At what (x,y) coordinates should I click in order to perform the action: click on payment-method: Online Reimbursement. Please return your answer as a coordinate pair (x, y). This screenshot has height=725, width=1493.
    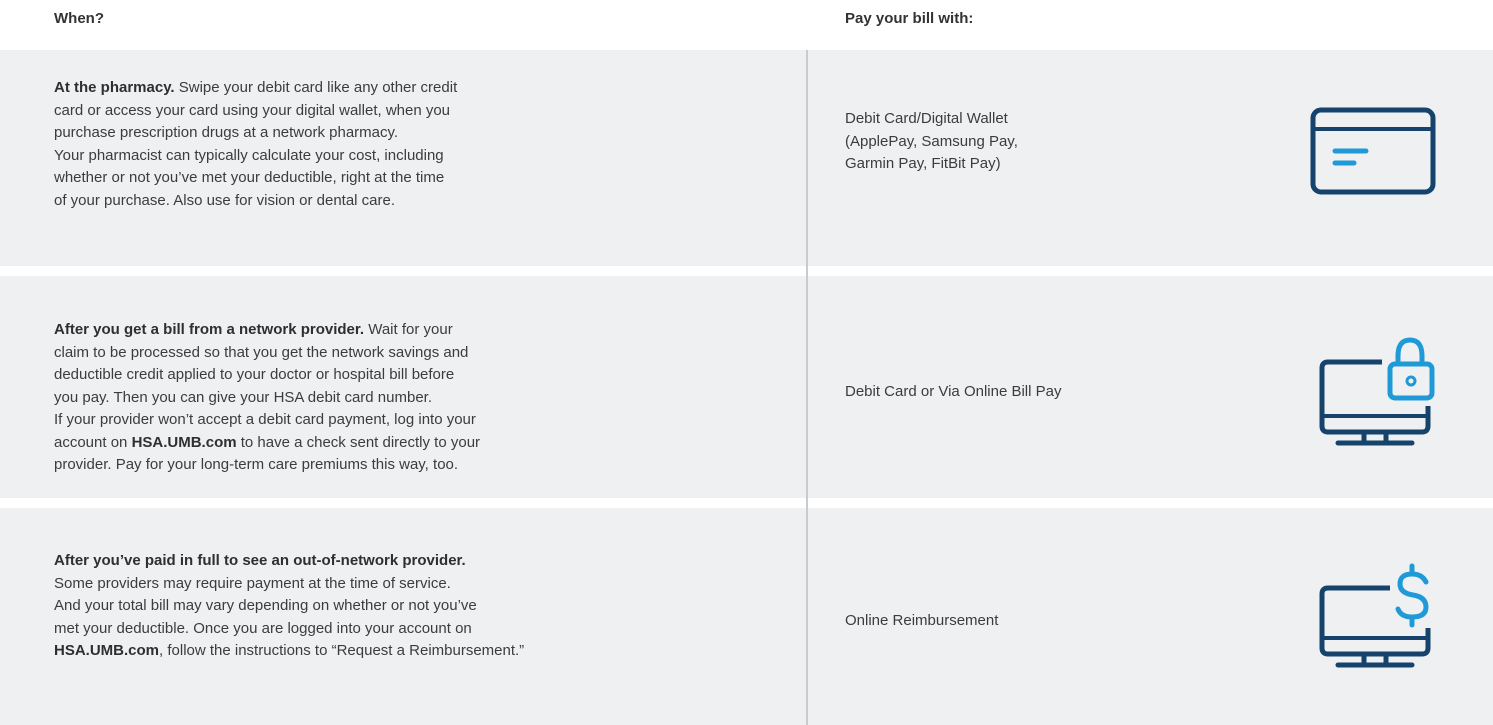
    Looking at the image, I should click on (922, 620).